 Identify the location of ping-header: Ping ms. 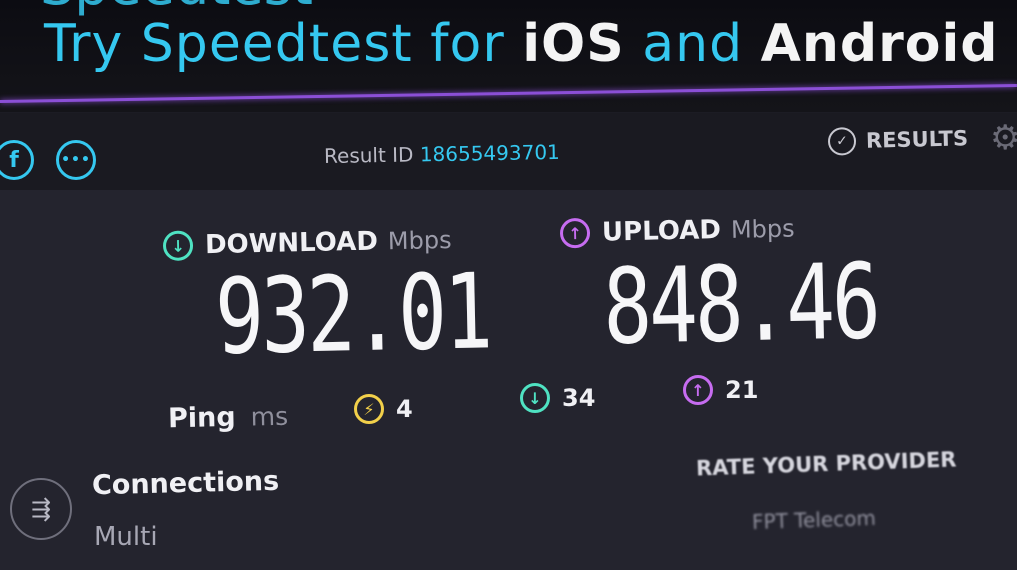
(228, 418).